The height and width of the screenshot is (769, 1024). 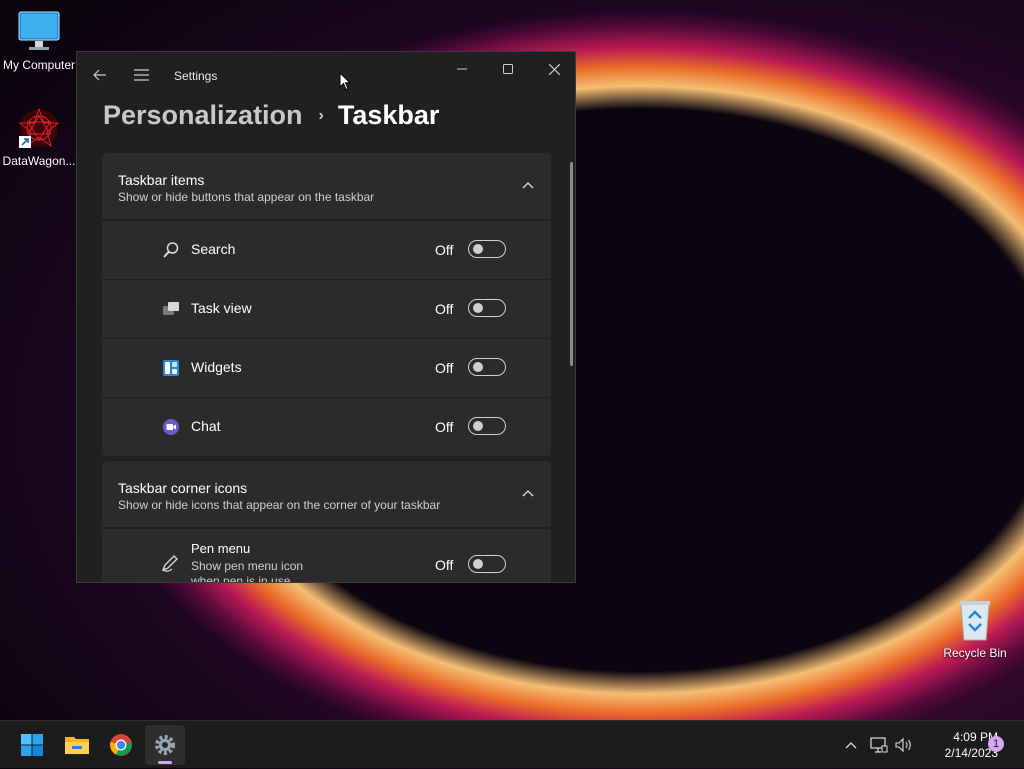 I want to click on chat-icon, so click(x=171, y=427).